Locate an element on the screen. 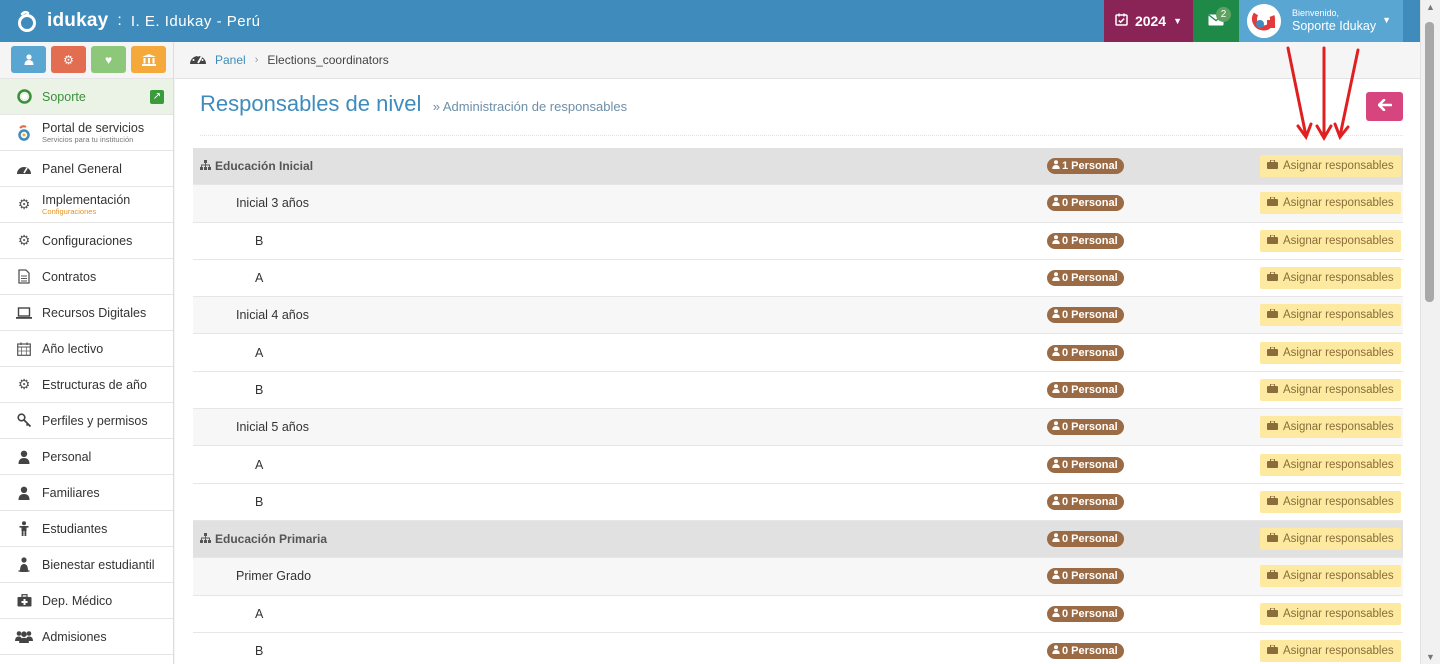  row-name-text: B is located at coordinates (259, 389).